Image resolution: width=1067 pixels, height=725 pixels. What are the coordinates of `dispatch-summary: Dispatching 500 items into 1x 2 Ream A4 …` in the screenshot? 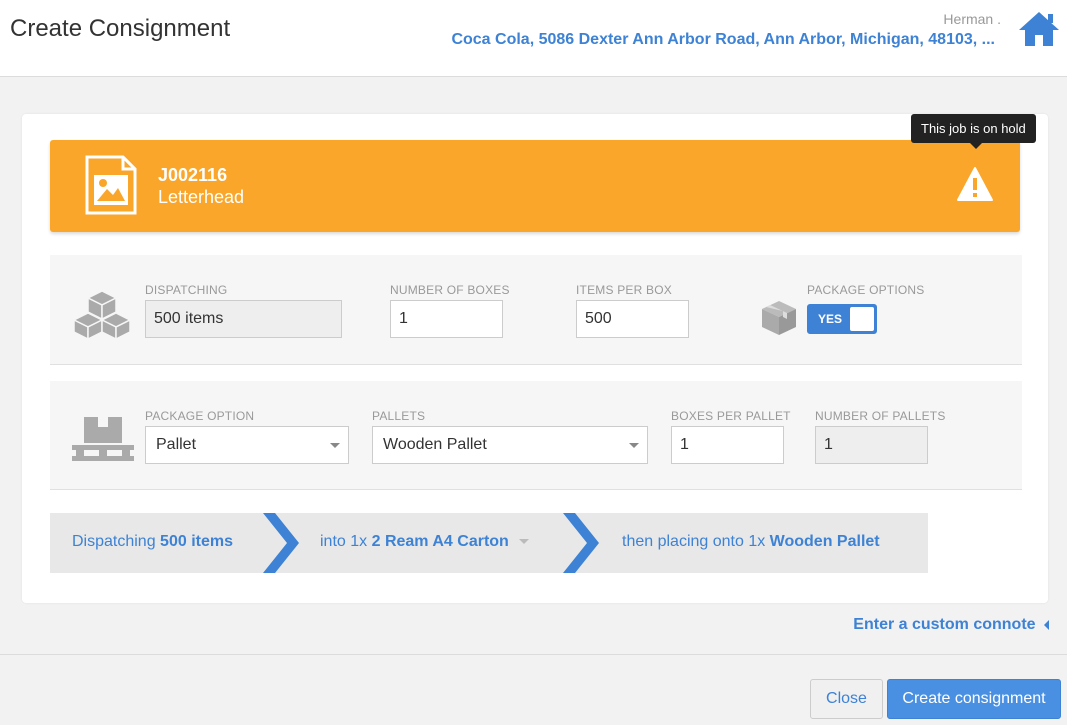 It's located at (489, 543).